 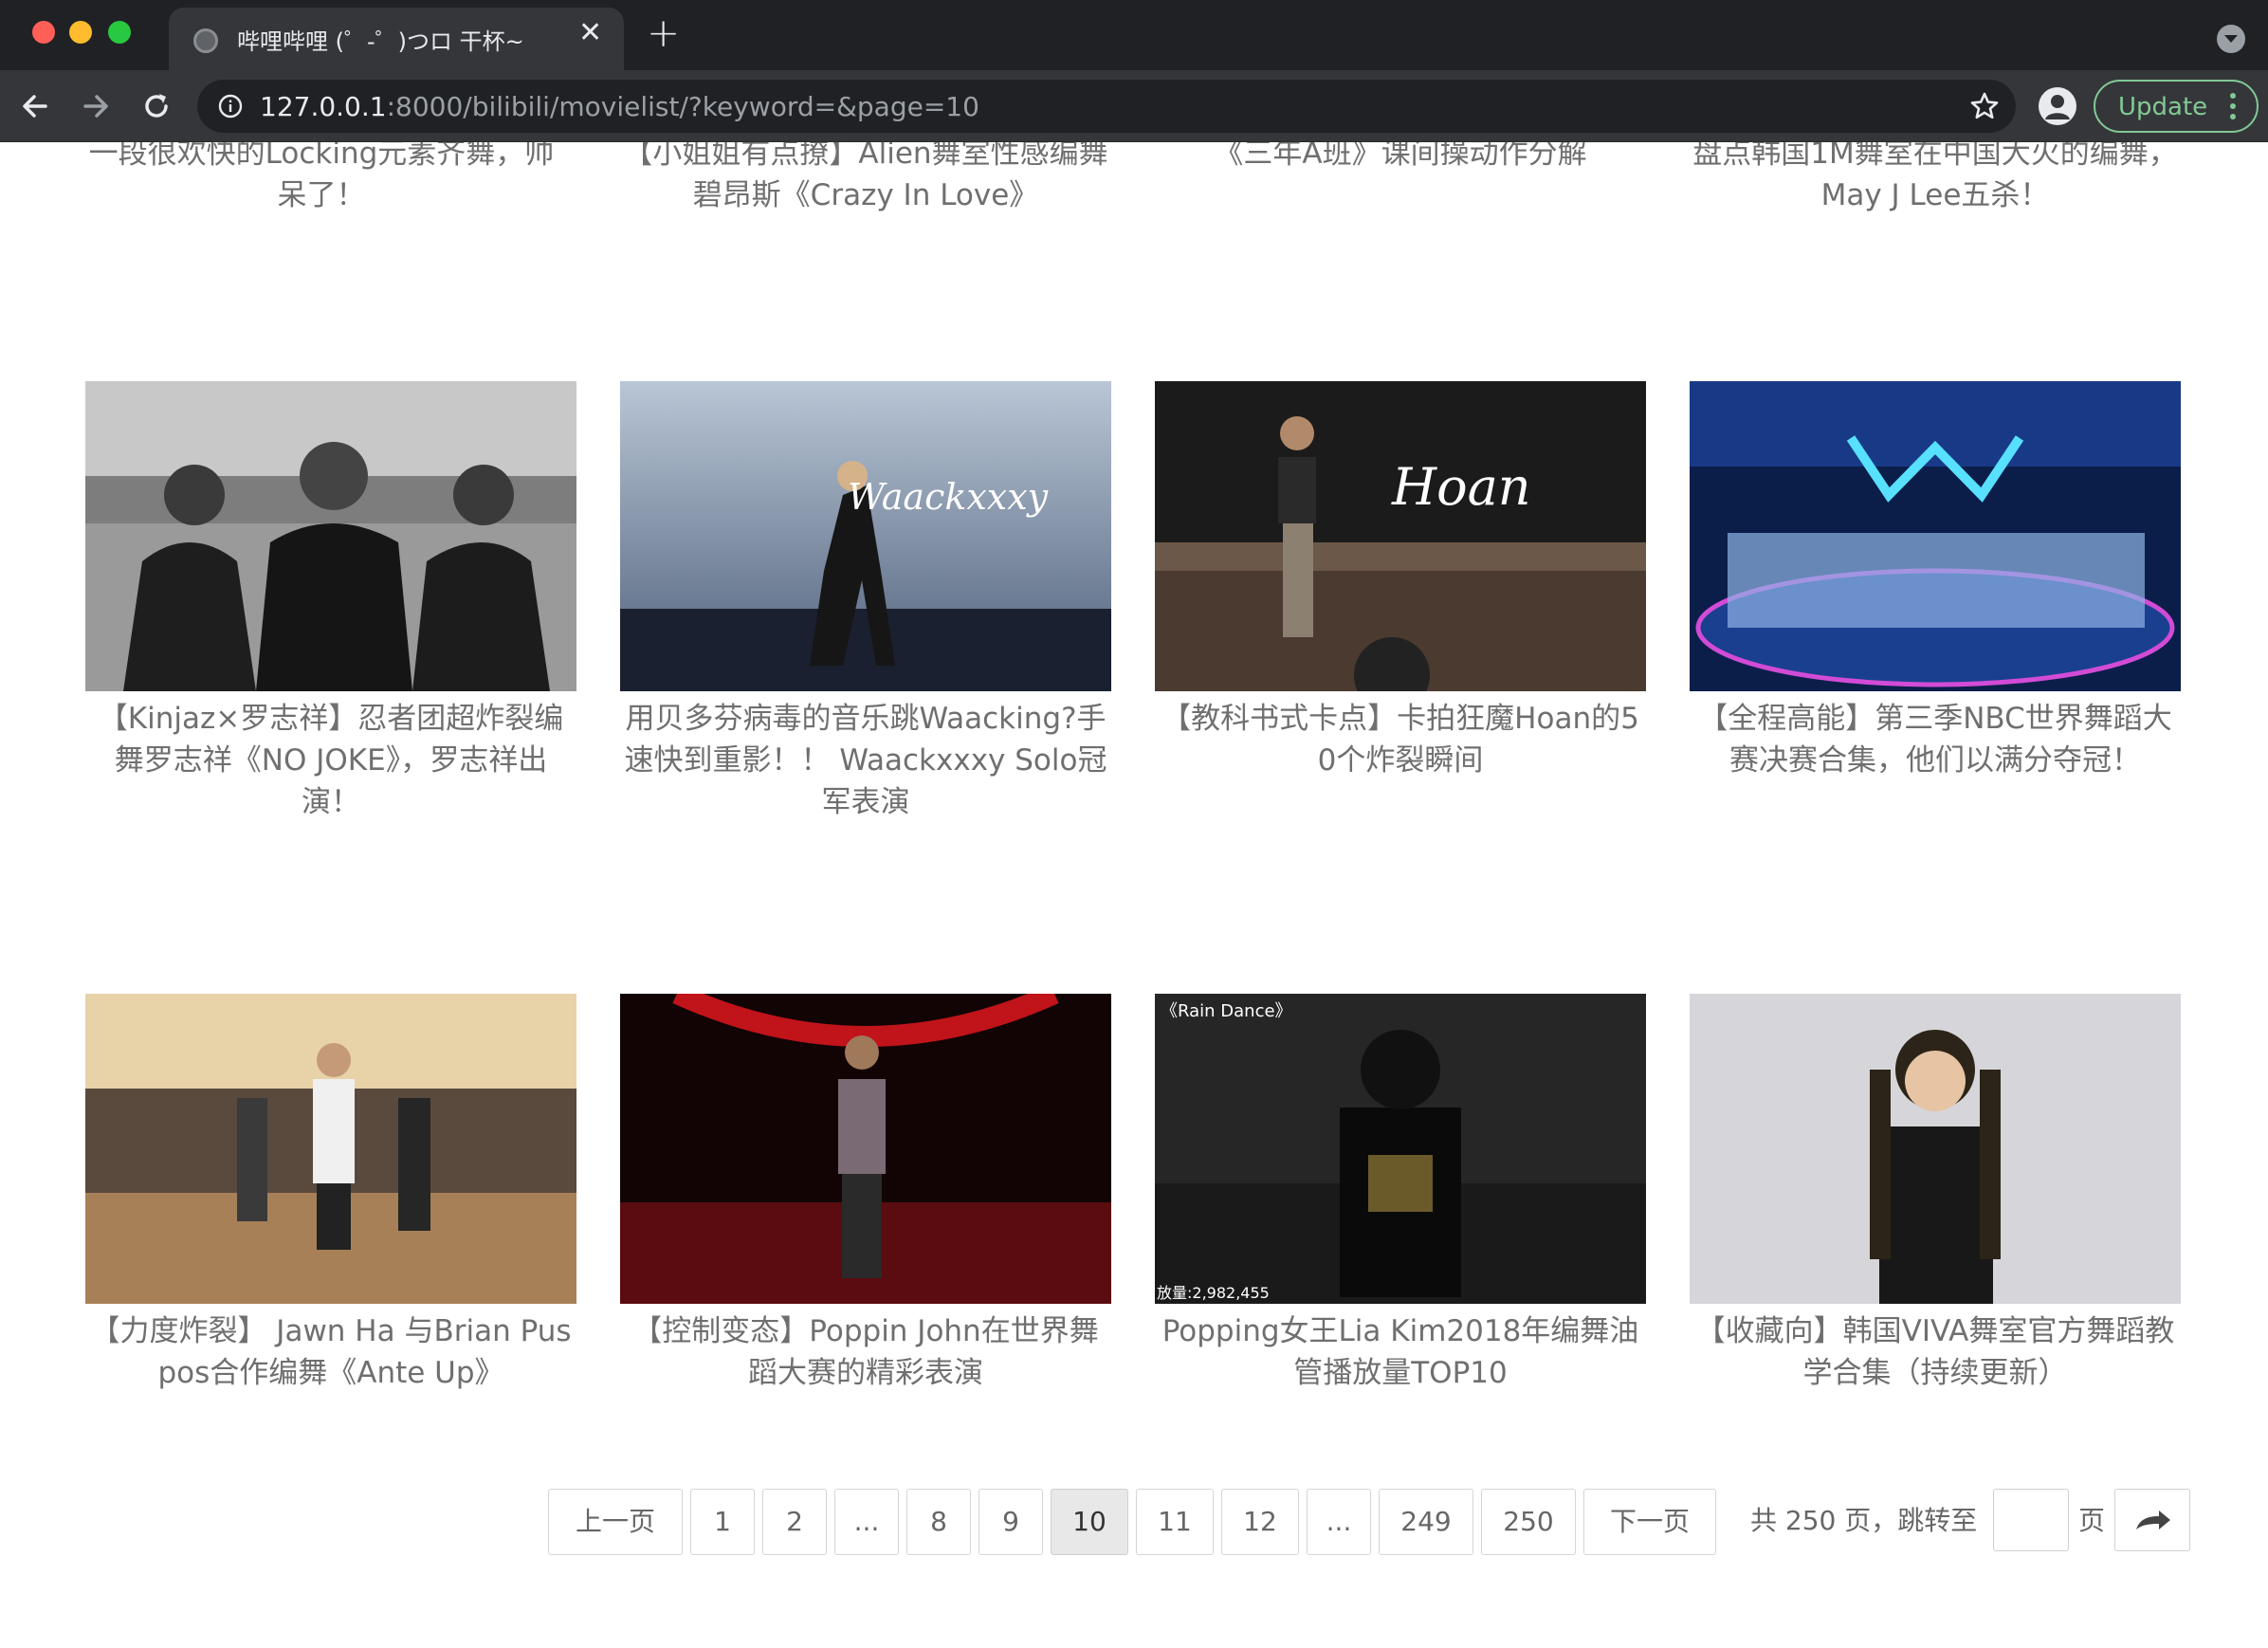 I want to click on thumbnail-overlay-text: 放量:2,982,455, so click(x=1213, y=1293).